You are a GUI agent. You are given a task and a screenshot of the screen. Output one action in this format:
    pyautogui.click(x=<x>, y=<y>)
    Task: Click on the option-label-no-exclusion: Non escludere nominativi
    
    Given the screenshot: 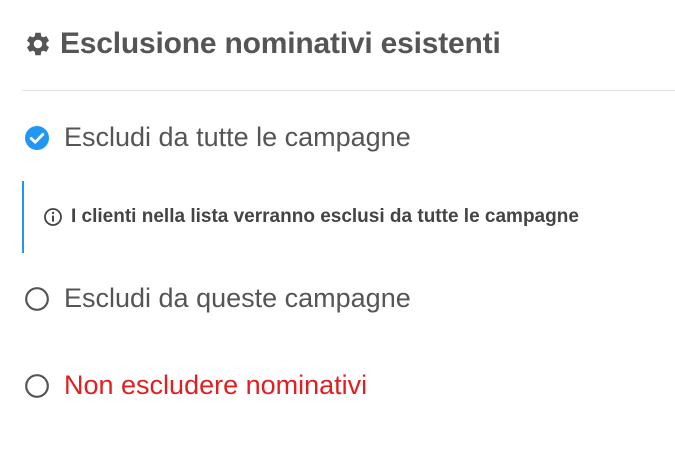 What is the action you would take?
    pyautogui.click(x=216, y=385)
    